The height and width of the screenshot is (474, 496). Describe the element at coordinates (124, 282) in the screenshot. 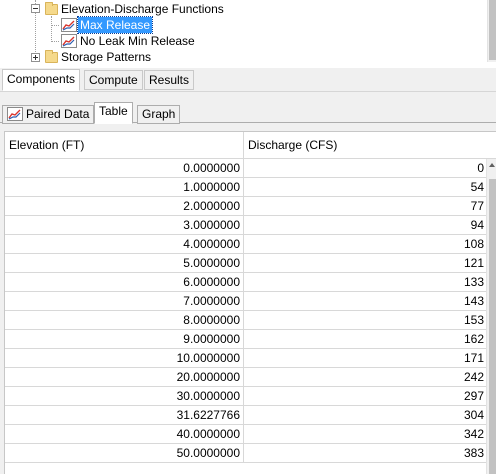

I see `elevation-cell: 6.0000000` at that location.